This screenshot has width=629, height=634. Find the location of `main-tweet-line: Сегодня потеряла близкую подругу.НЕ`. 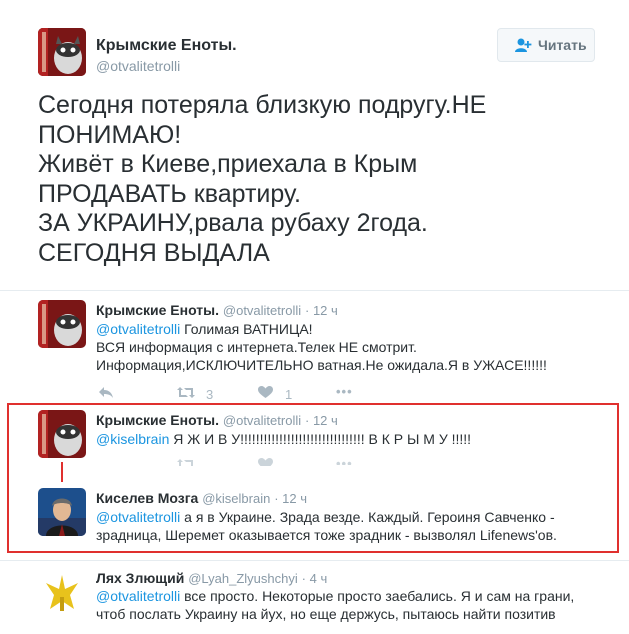

main-tweet-line: Сегодня потеряла близкую подругу.НЕ is located at coordinates (262, 105).